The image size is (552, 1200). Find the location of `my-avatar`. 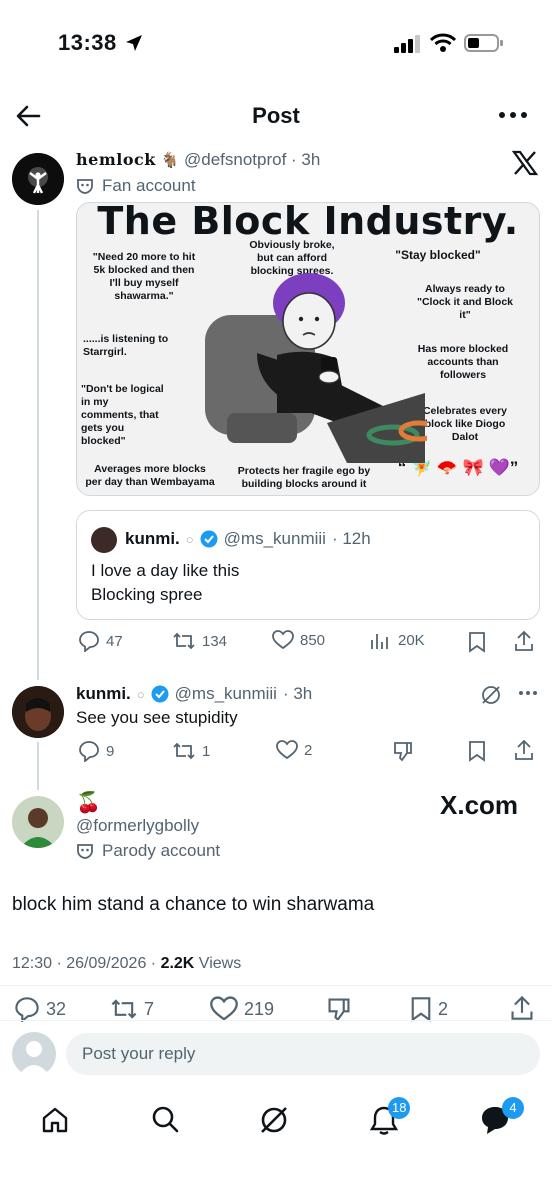

my-avatar is located at coordinates (34, 1054).